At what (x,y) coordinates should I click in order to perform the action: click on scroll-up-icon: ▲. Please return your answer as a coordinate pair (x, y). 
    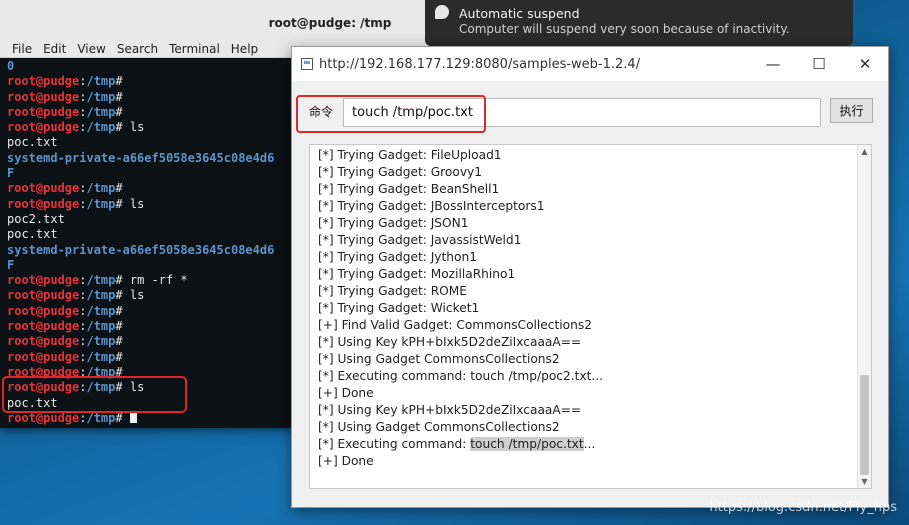
    Looking at the image, I should click on (864, 151).